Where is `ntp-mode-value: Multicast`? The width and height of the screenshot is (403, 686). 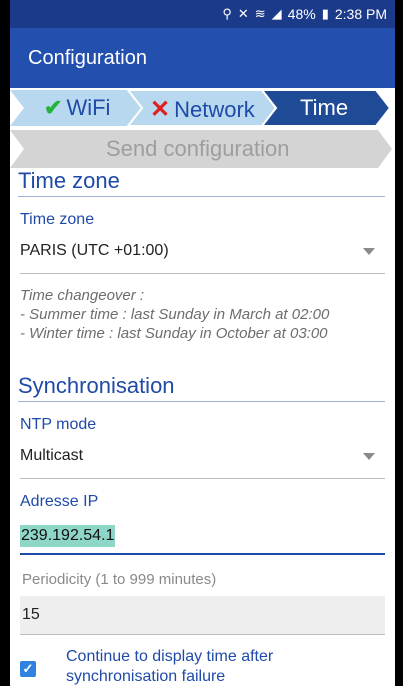
ntp-mode-value: Multicast is located at coordinates (52, 455).